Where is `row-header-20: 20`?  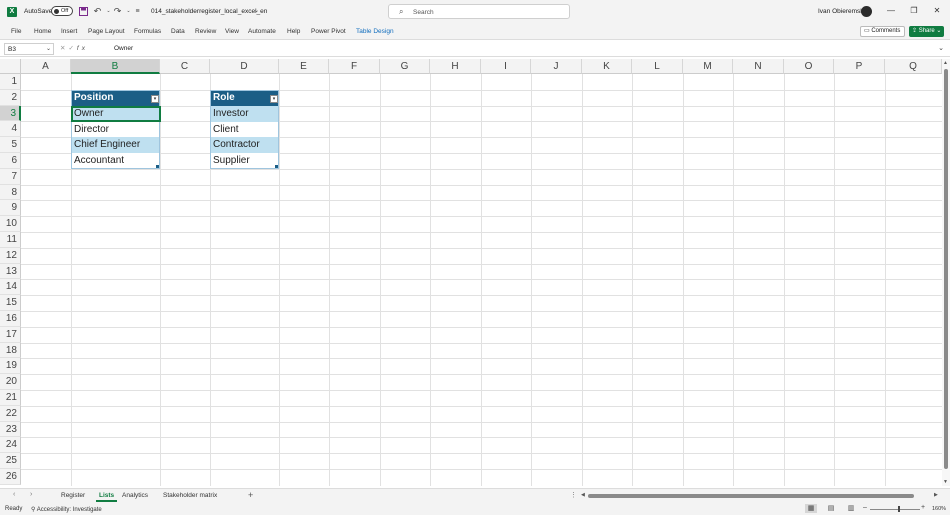
row-header-20: 20 is located at coordinates (10, 382).